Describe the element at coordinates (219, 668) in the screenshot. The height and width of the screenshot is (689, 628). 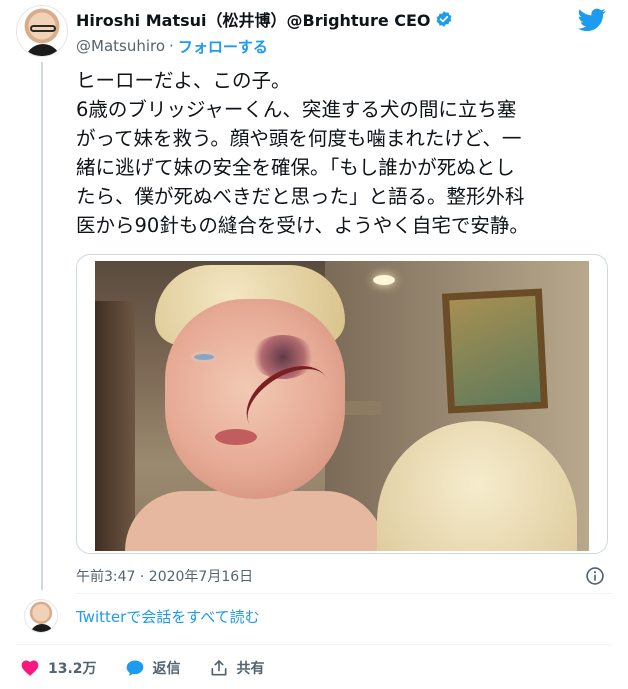
I see `share-icon` at that location.